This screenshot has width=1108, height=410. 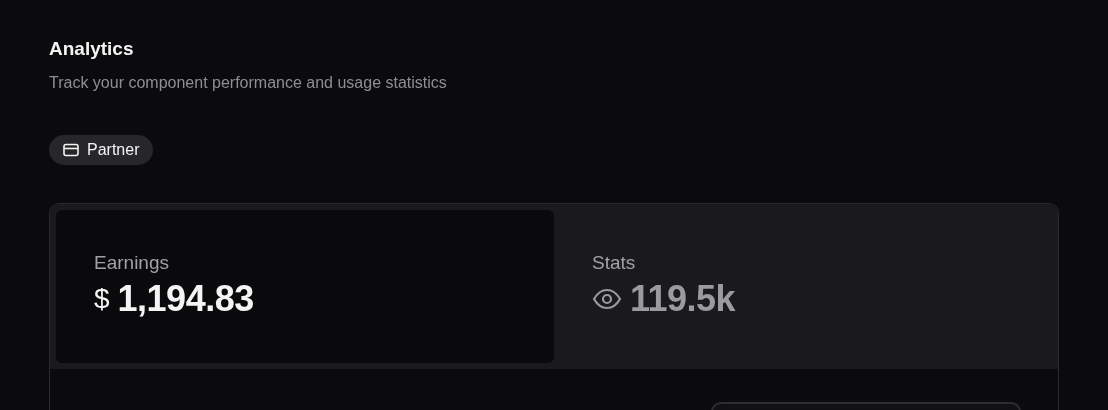 What do you see at coordinates (248, 83) in the screenshot?
I see `page-subtitle: Track your component performance and usage statistics` at bounding box center [248, 83].